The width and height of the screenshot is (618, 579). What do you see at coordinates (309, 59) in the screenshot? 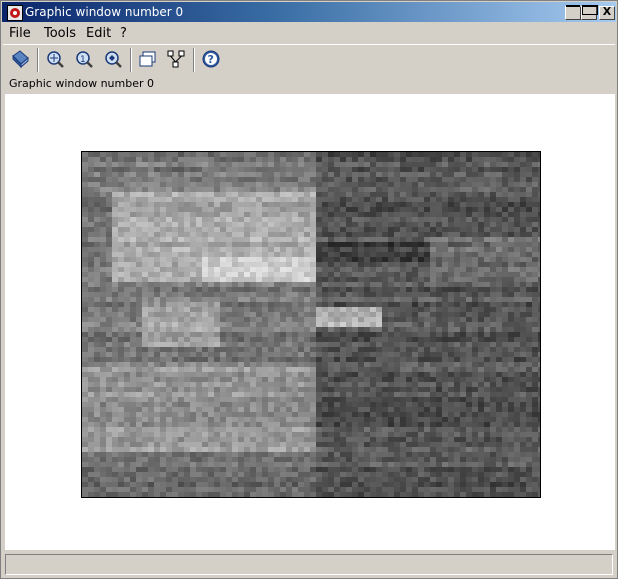
I see `toolbar: 1 ?` at bounding box center [309, 59].